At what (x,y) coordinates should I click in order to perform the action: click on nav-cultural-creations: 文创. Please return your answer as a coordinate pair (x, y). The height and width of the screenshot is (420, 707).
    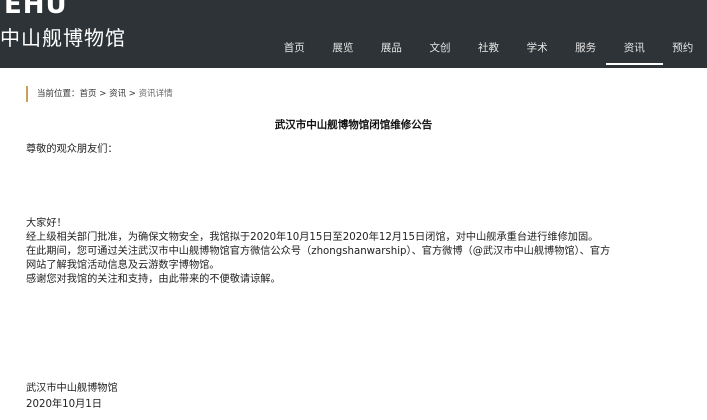
    Looking at the image, I should click on (440, 51).